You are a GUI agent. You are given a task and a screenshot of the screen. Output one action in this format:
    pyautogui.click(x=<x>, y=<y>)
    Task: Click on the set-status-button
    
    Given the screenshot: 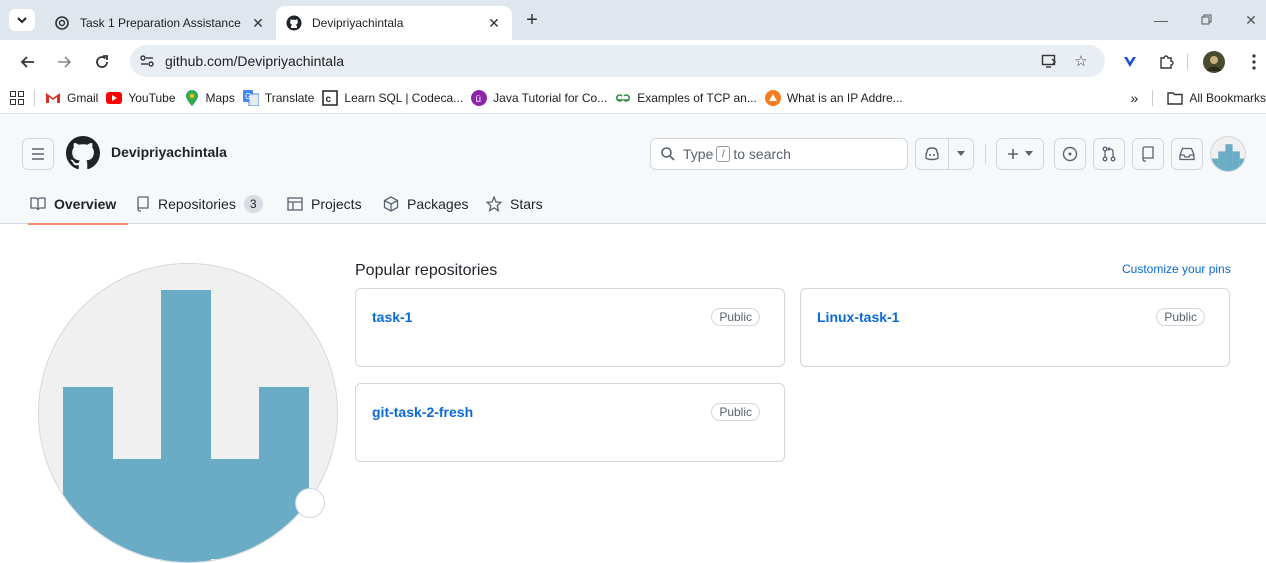 What is the action you would take?
    pyautogui.click(x=310, y=503)
    